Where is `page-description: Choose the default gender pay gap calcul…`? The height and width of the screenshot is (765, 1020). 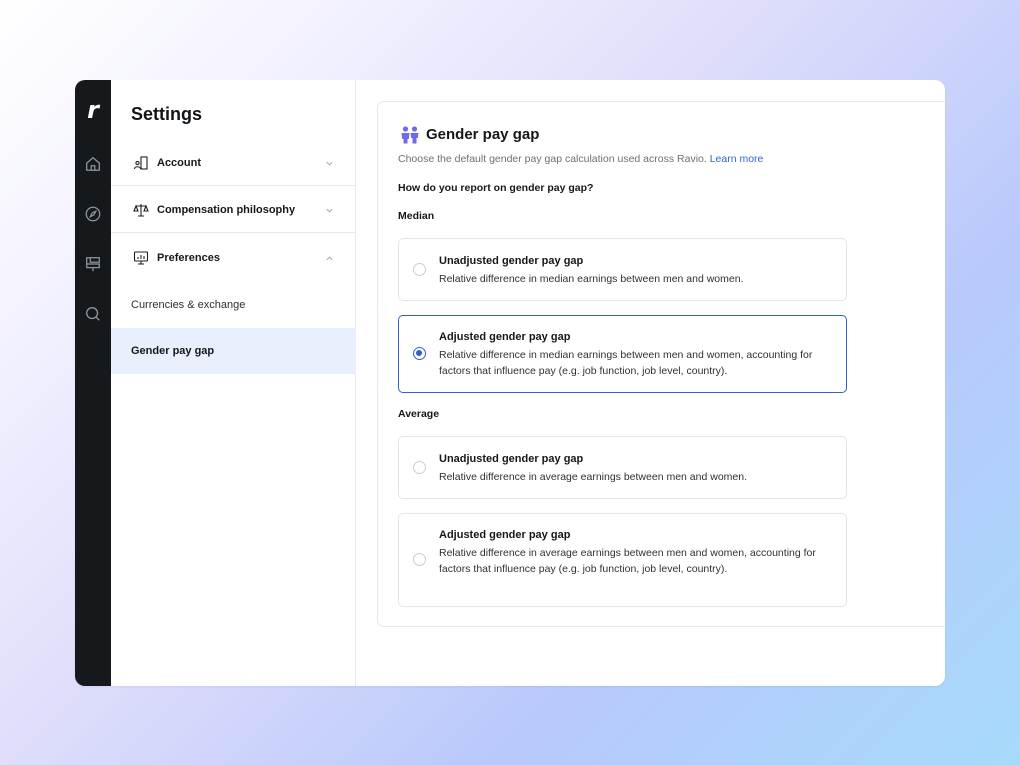 page-description: Choose the default gender pay gap calcul… is located at coordinates (580, 159).